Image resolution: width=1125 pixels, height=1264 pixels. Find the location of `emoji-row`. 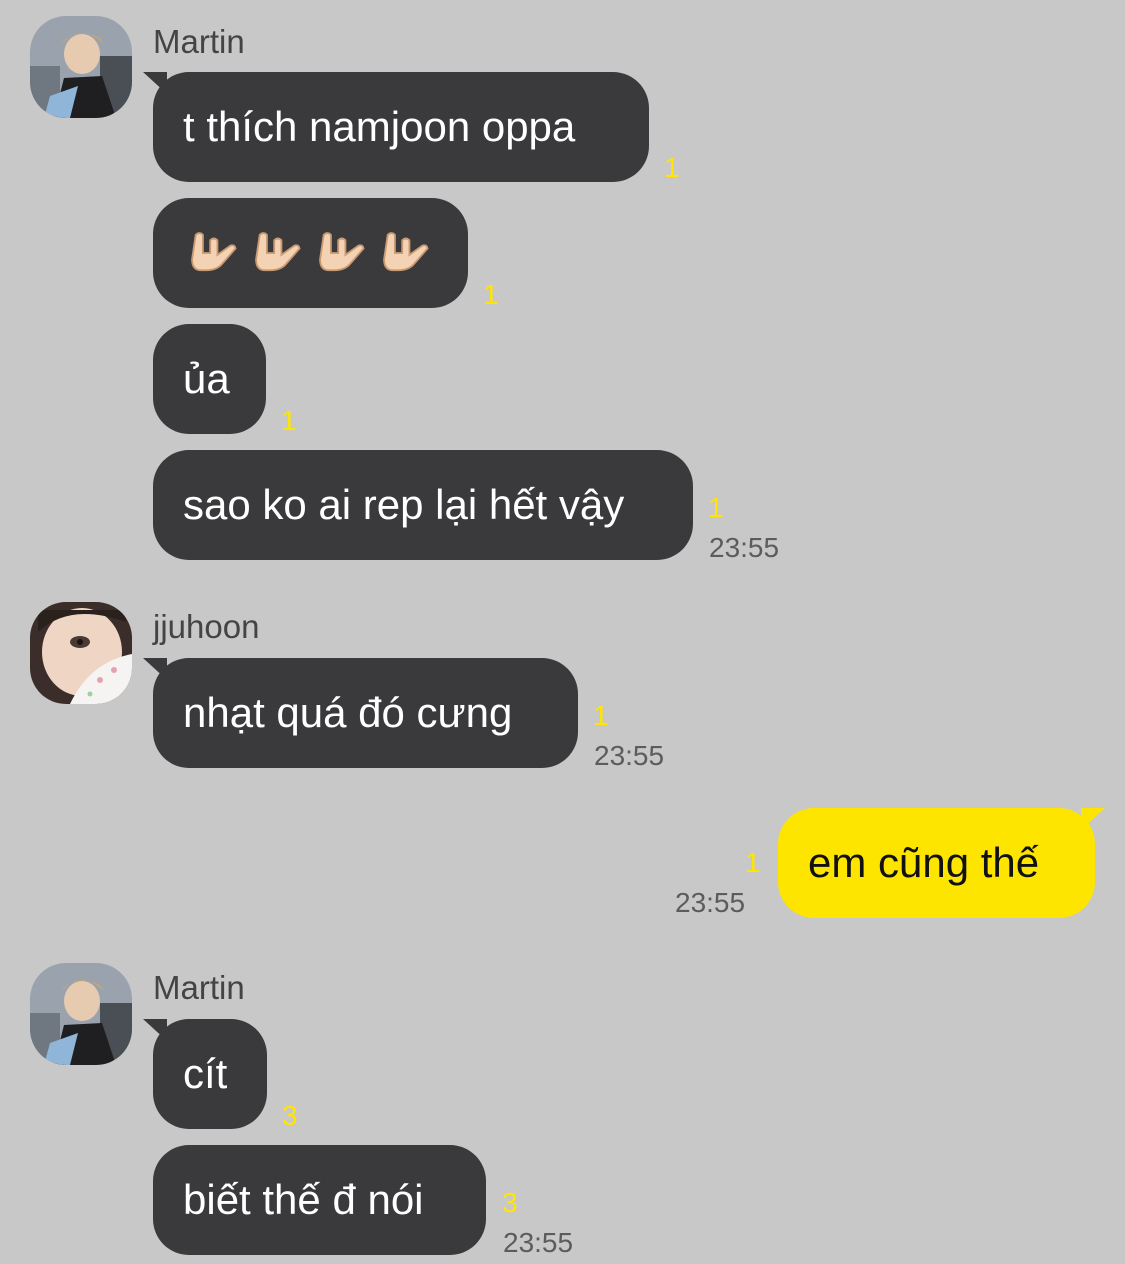

emoji-row is located at coordinates (308, 253).